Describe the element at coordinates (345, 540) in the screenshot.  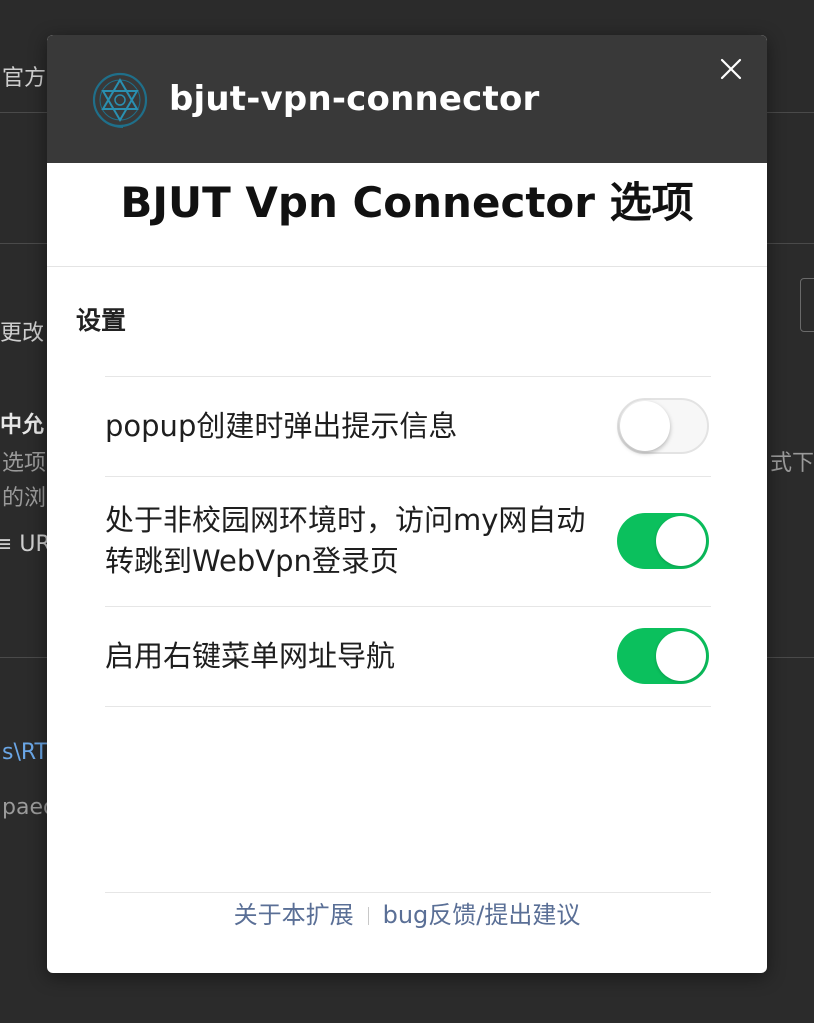
I see `setting-label: 处于非校园网环境时，访问my网自动转跳到WebVpn登录页` at that location.